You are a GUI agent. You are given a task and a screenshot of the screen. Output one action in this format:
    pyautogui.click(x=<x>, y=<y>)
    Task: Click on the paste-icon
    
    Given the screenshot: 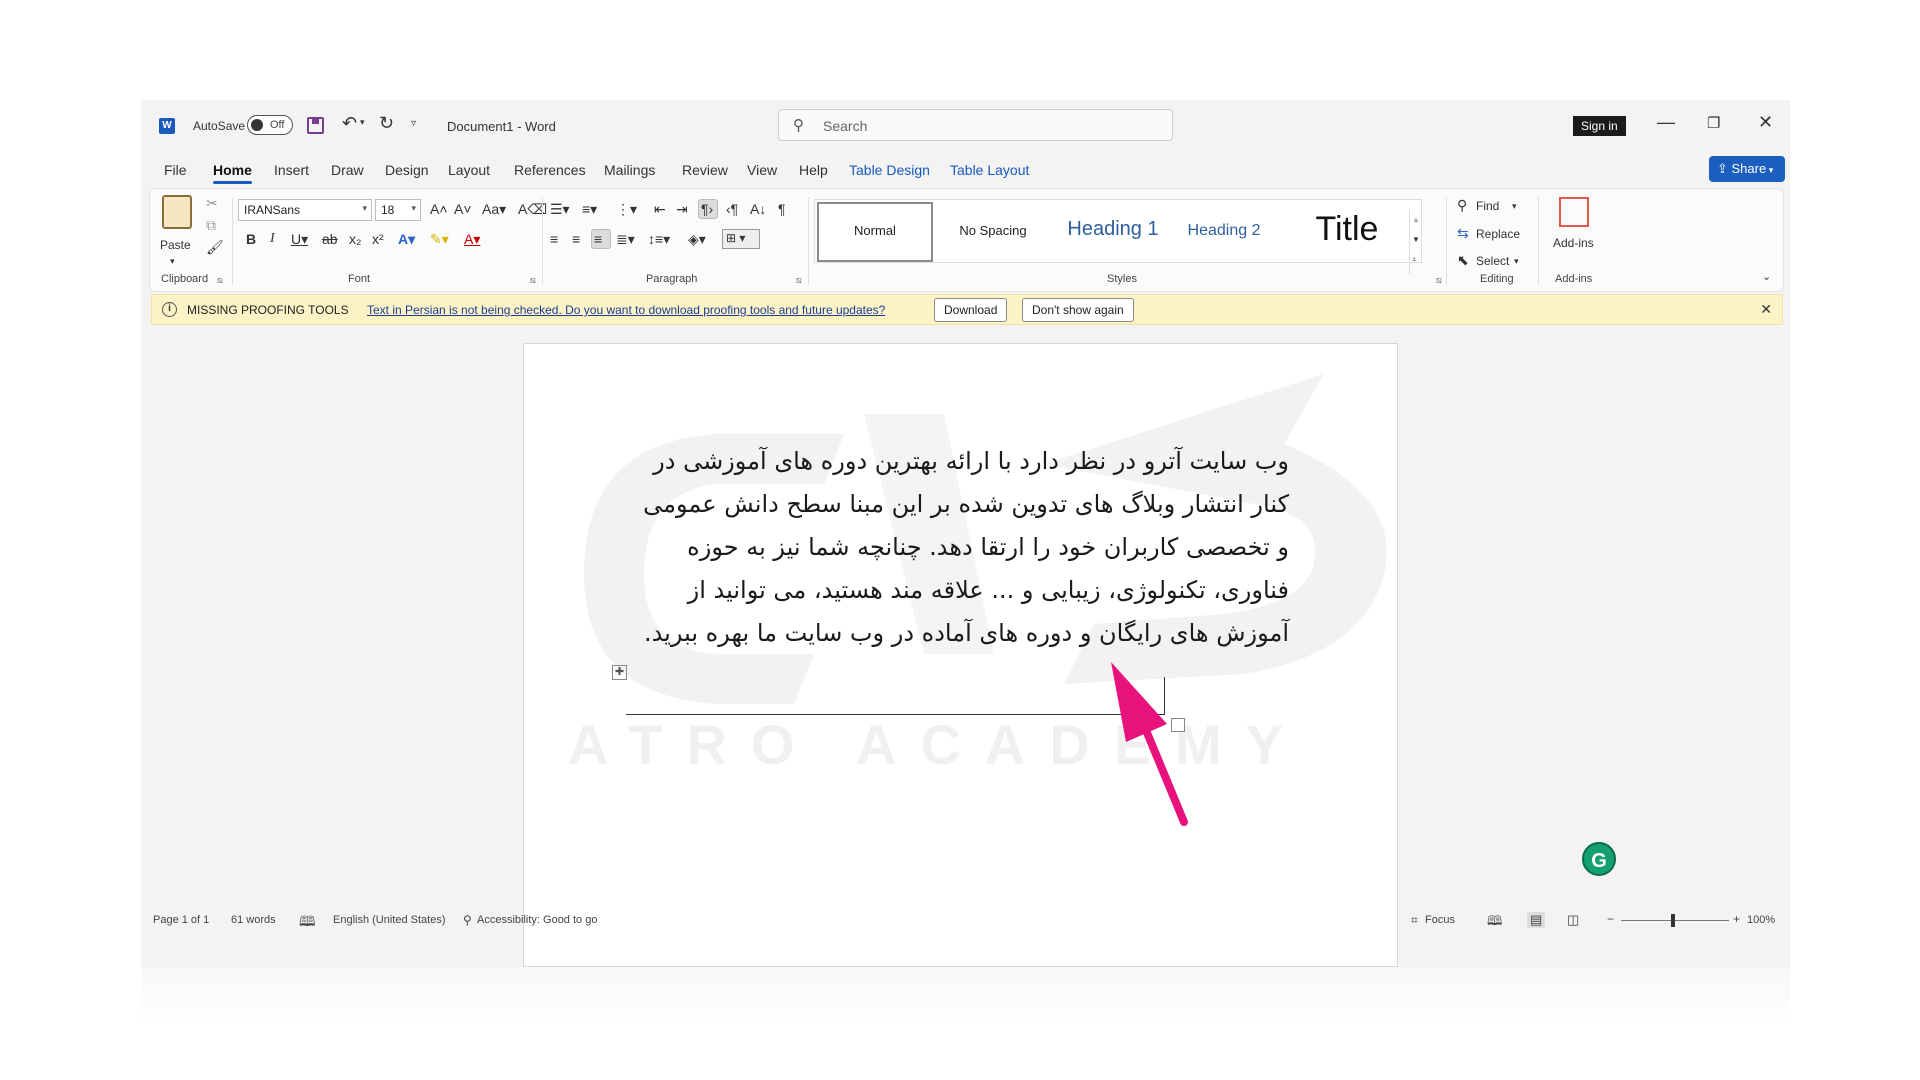 What is the action you would take?
    pyautogui.click(x=177, y=212)
    